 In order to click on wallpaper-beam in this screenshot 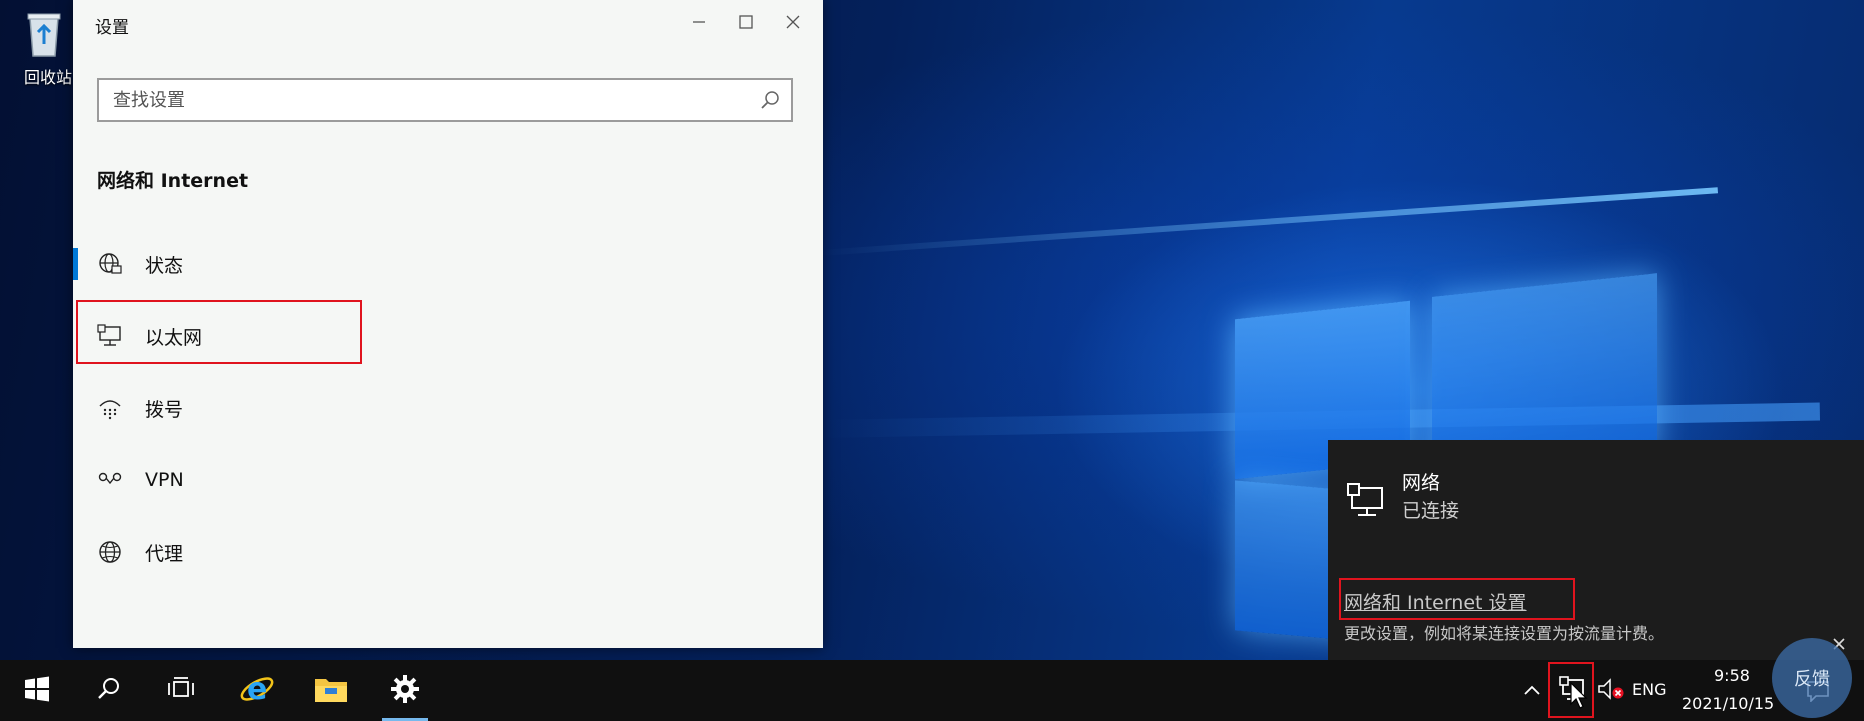, I will do `click(1269, 221)`.